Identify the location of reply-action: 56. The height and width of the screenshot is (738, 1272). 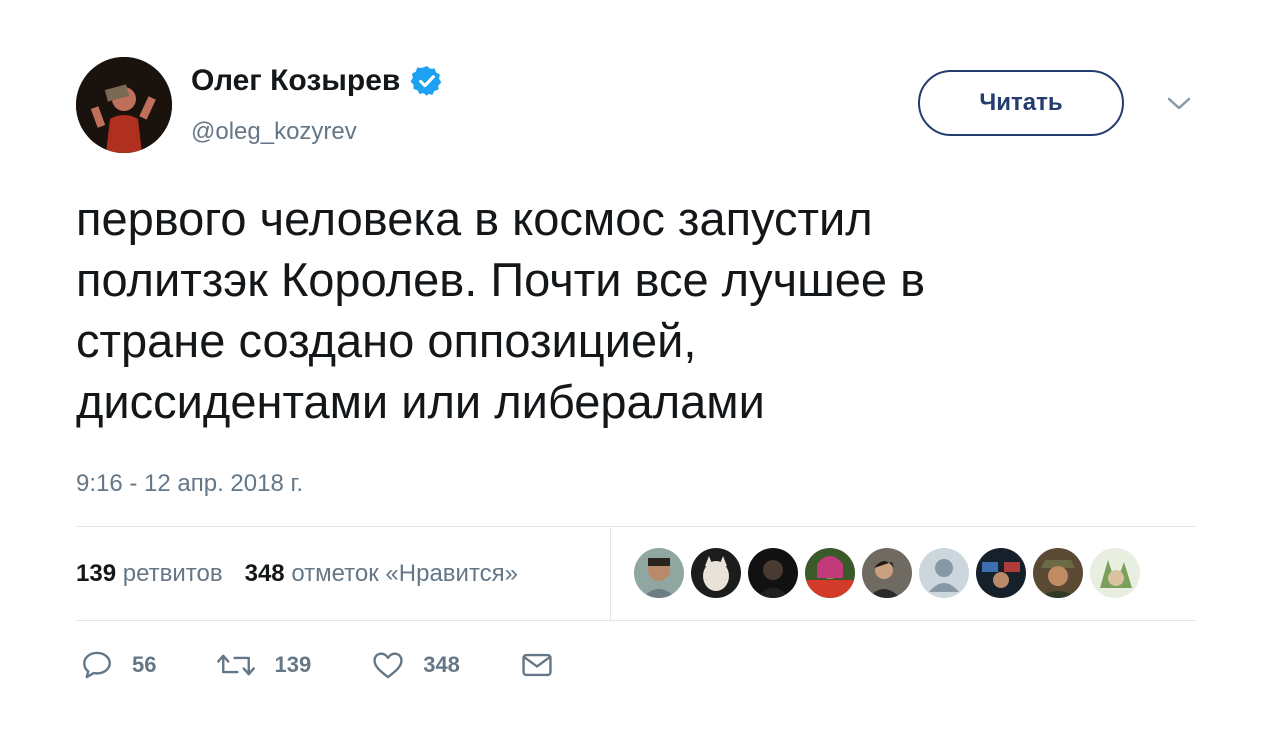
(118, 665).